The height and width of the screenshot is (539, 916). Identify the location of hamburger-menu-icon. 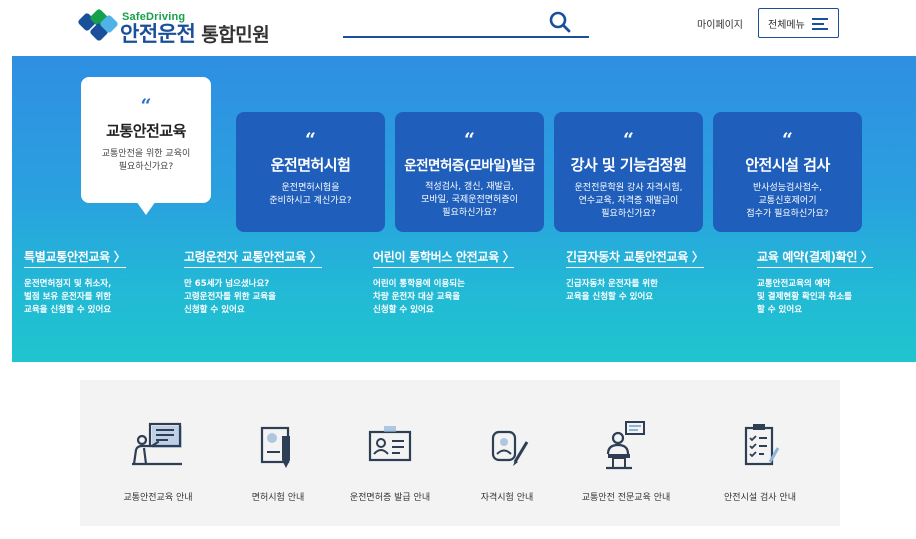
(820, 24).